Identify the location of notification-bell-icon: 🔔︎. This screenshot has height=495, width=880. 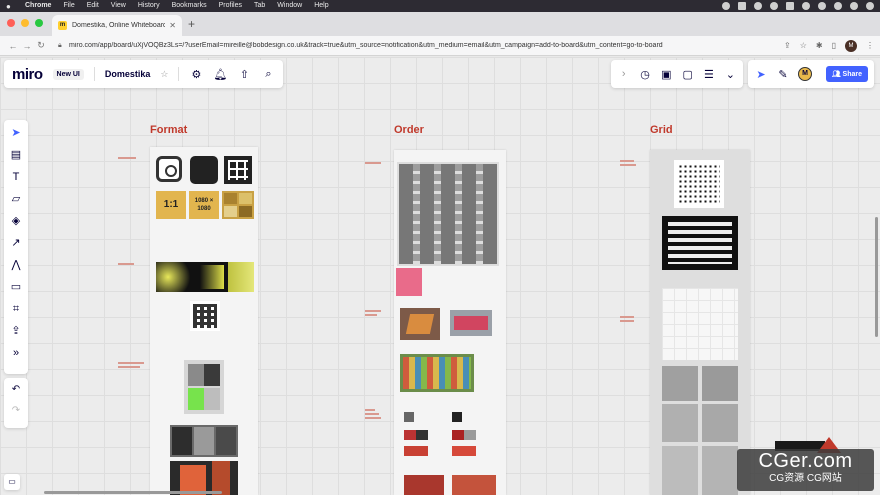
(220, 74).